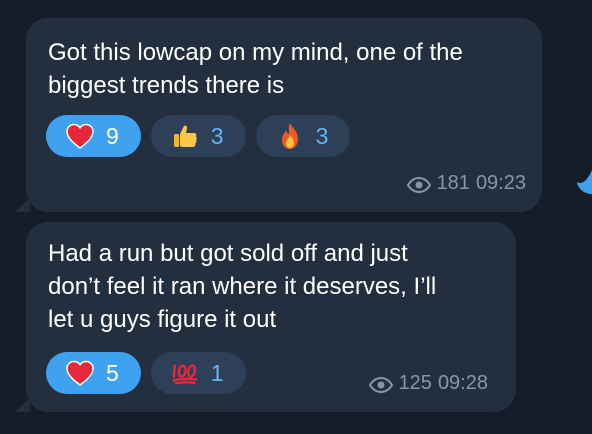 Image resolution: width=592 pixels, height=434 pixels. Describe the element at coordinates (146, 373) in the screenshot. I see `reactions-row: 5 1` at that location.